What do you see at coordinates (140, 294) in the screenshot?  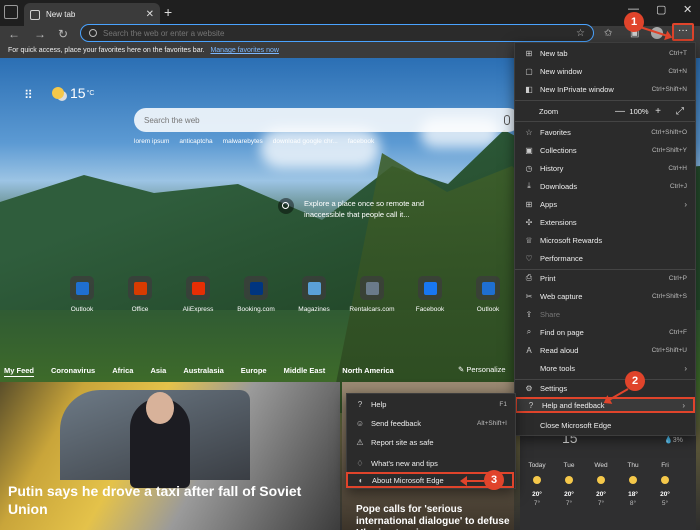 I see `quick-link: Office` at bounding box center [140, 294].